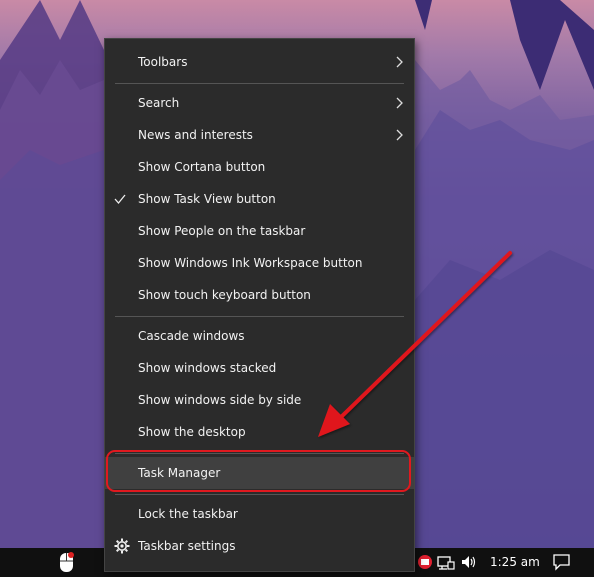 This screenshot has height=577, width=594. I want to click on checkmark-icon, so click(120, 199).